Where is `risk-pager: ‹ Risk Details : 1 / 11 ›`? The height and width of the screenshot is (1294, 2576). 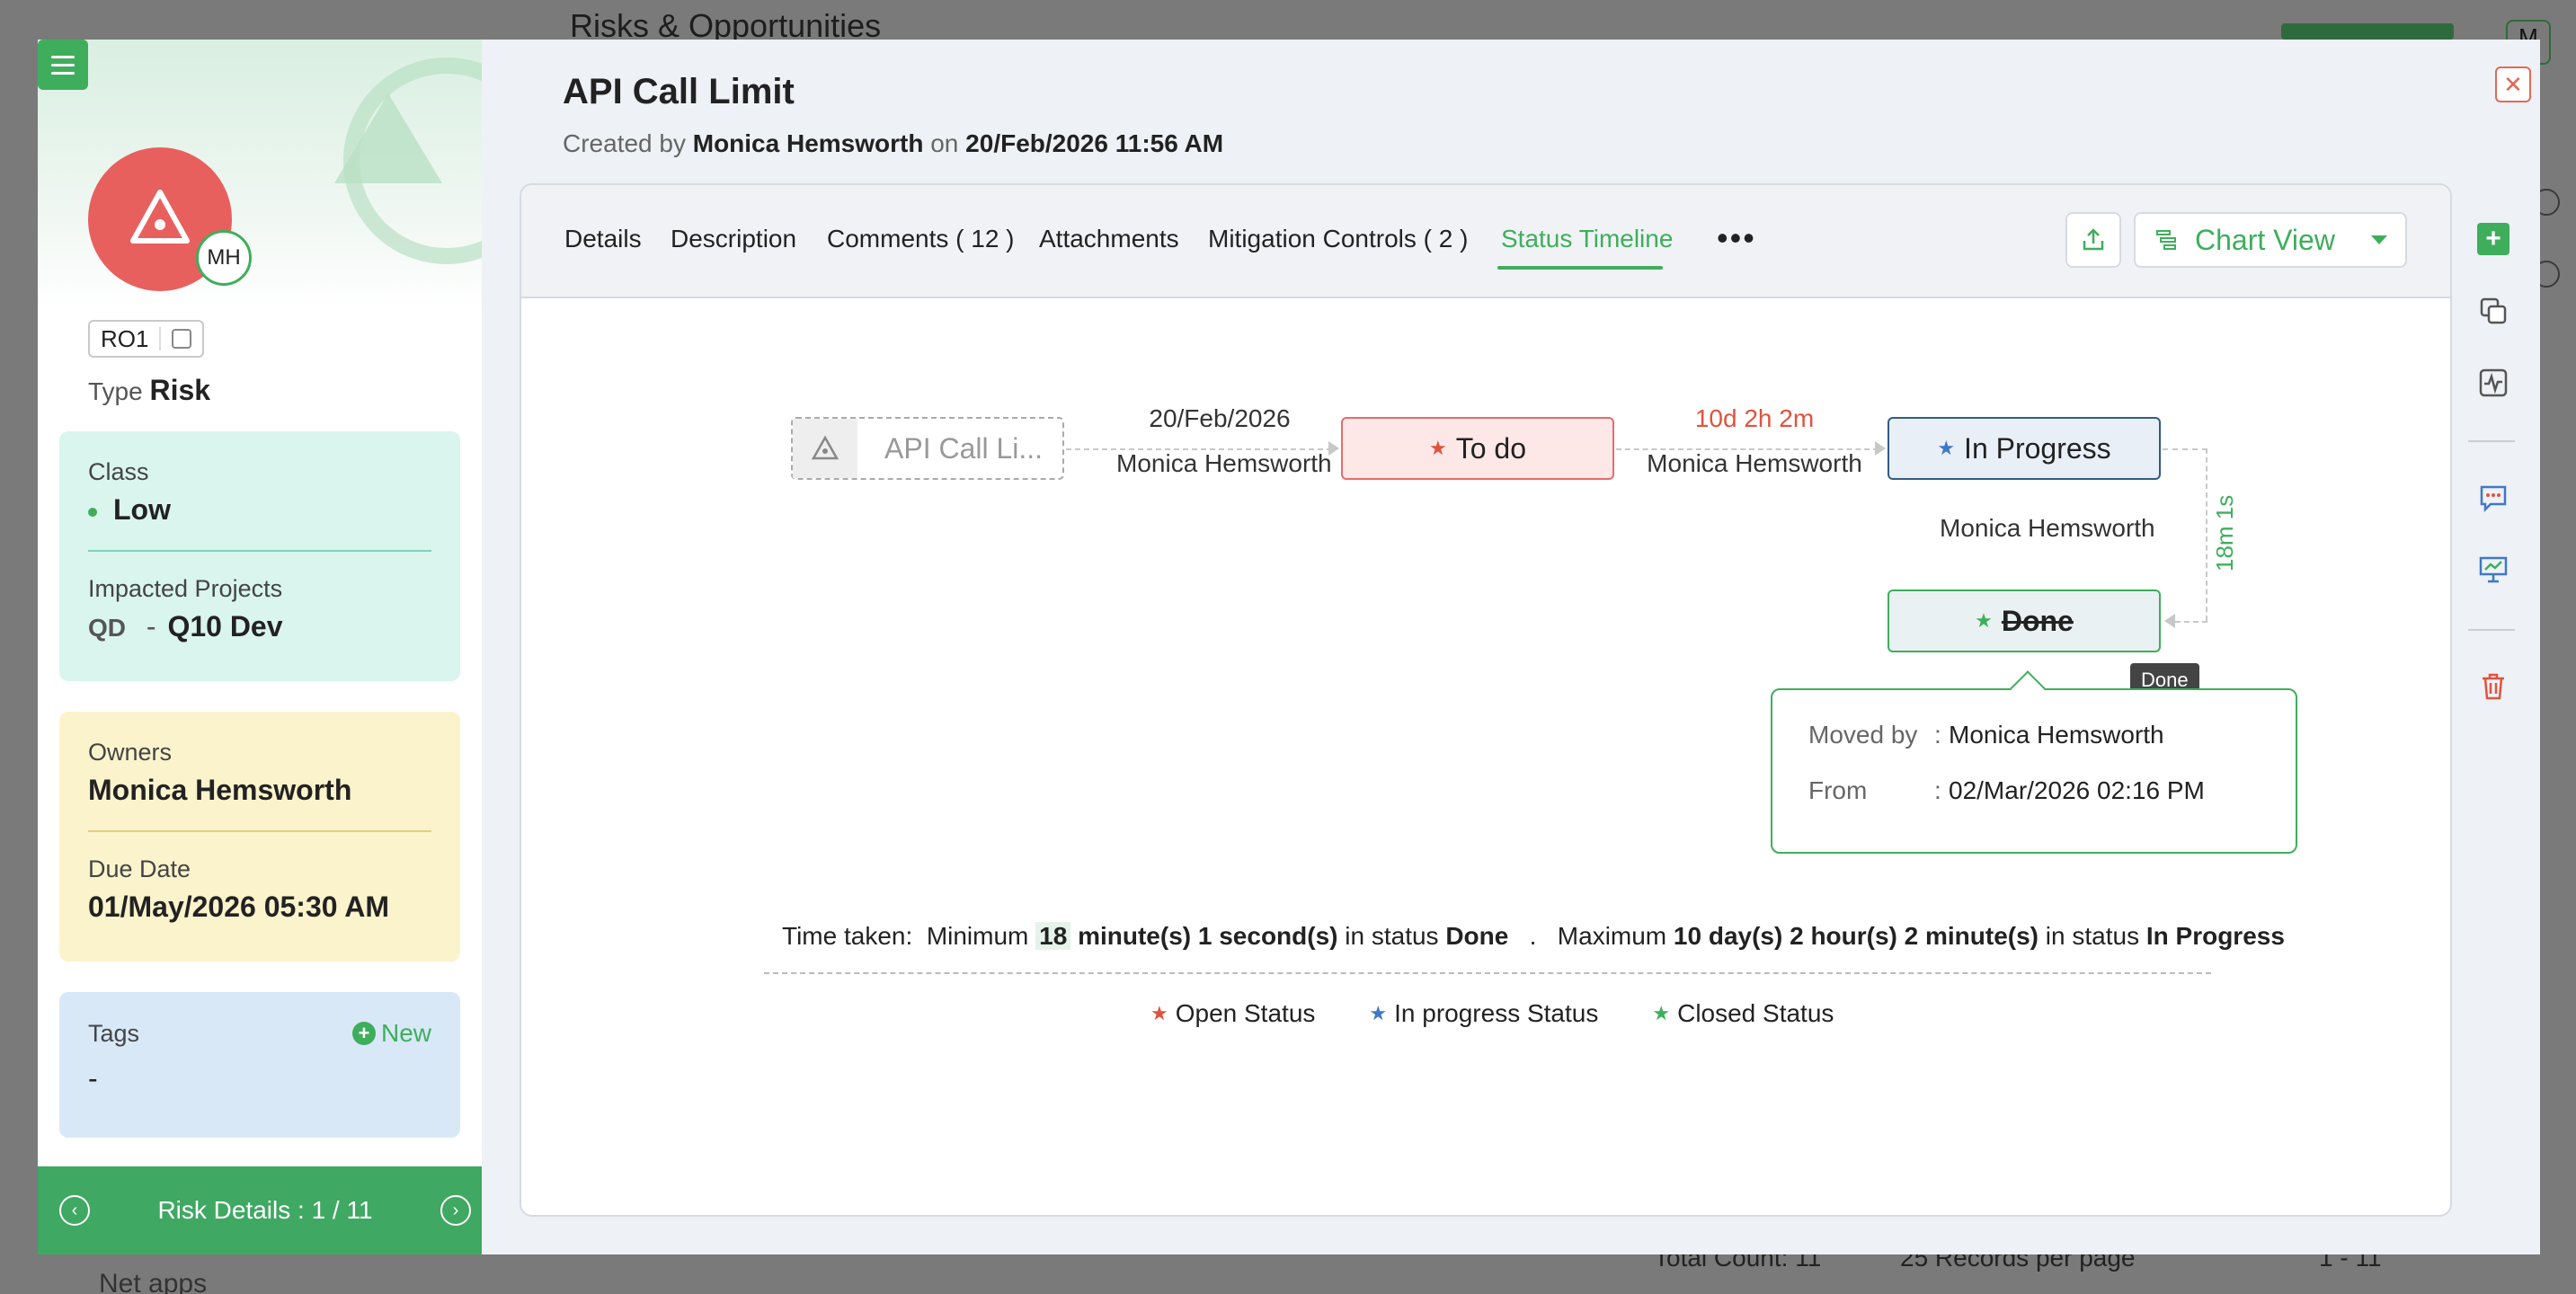 risk-pager: ‹ Risk Details : 1 / 11 › is located at coordinates (260, 1210).